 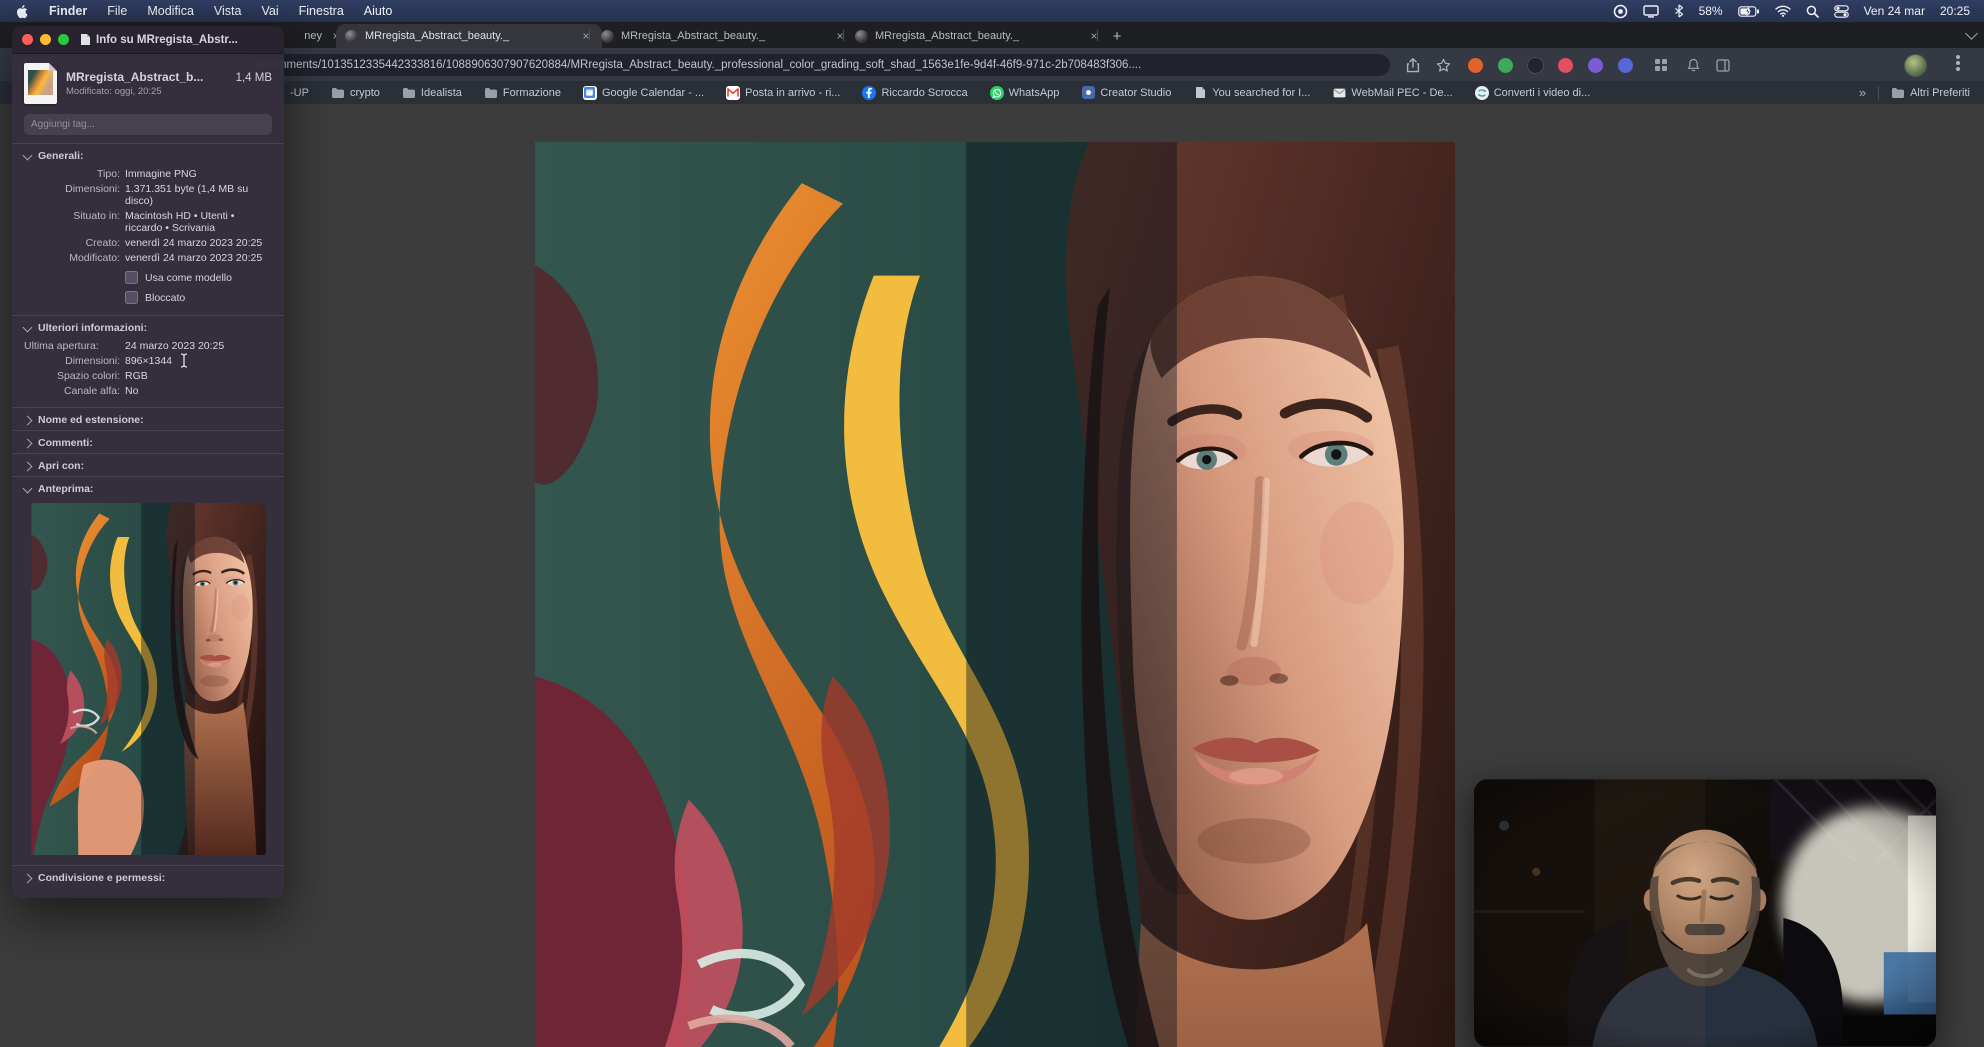 I want to click on row-label: Dimensioni:, so click(x=92, y=361).